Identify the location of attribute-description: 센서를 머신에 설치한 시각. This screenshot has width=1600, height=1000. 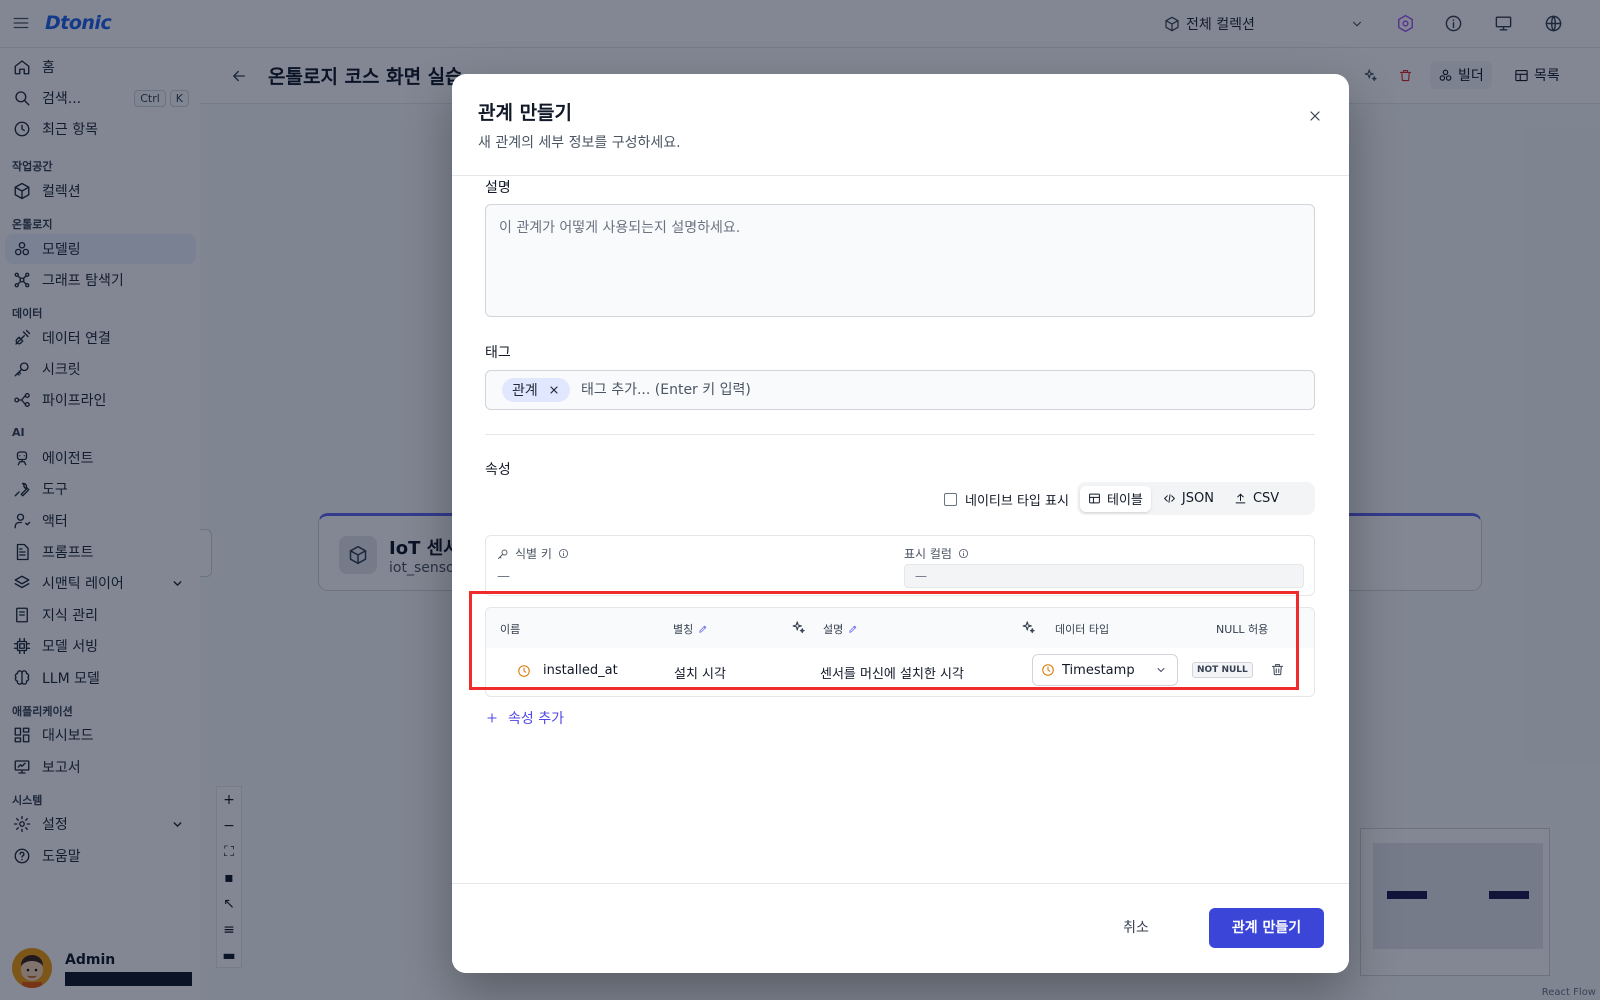
(892, 672).